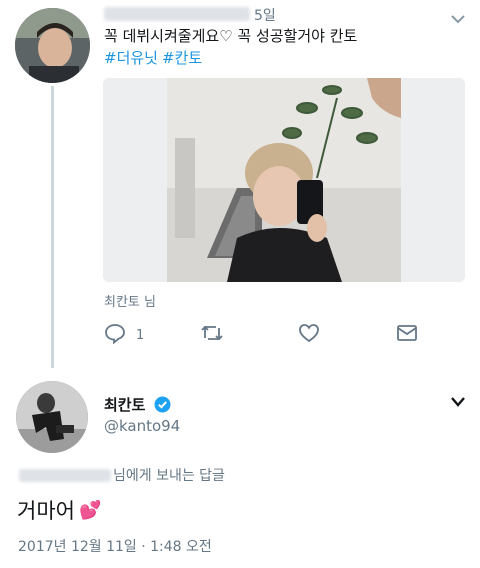  I want to click on retweet-icon, so click(212, 335).